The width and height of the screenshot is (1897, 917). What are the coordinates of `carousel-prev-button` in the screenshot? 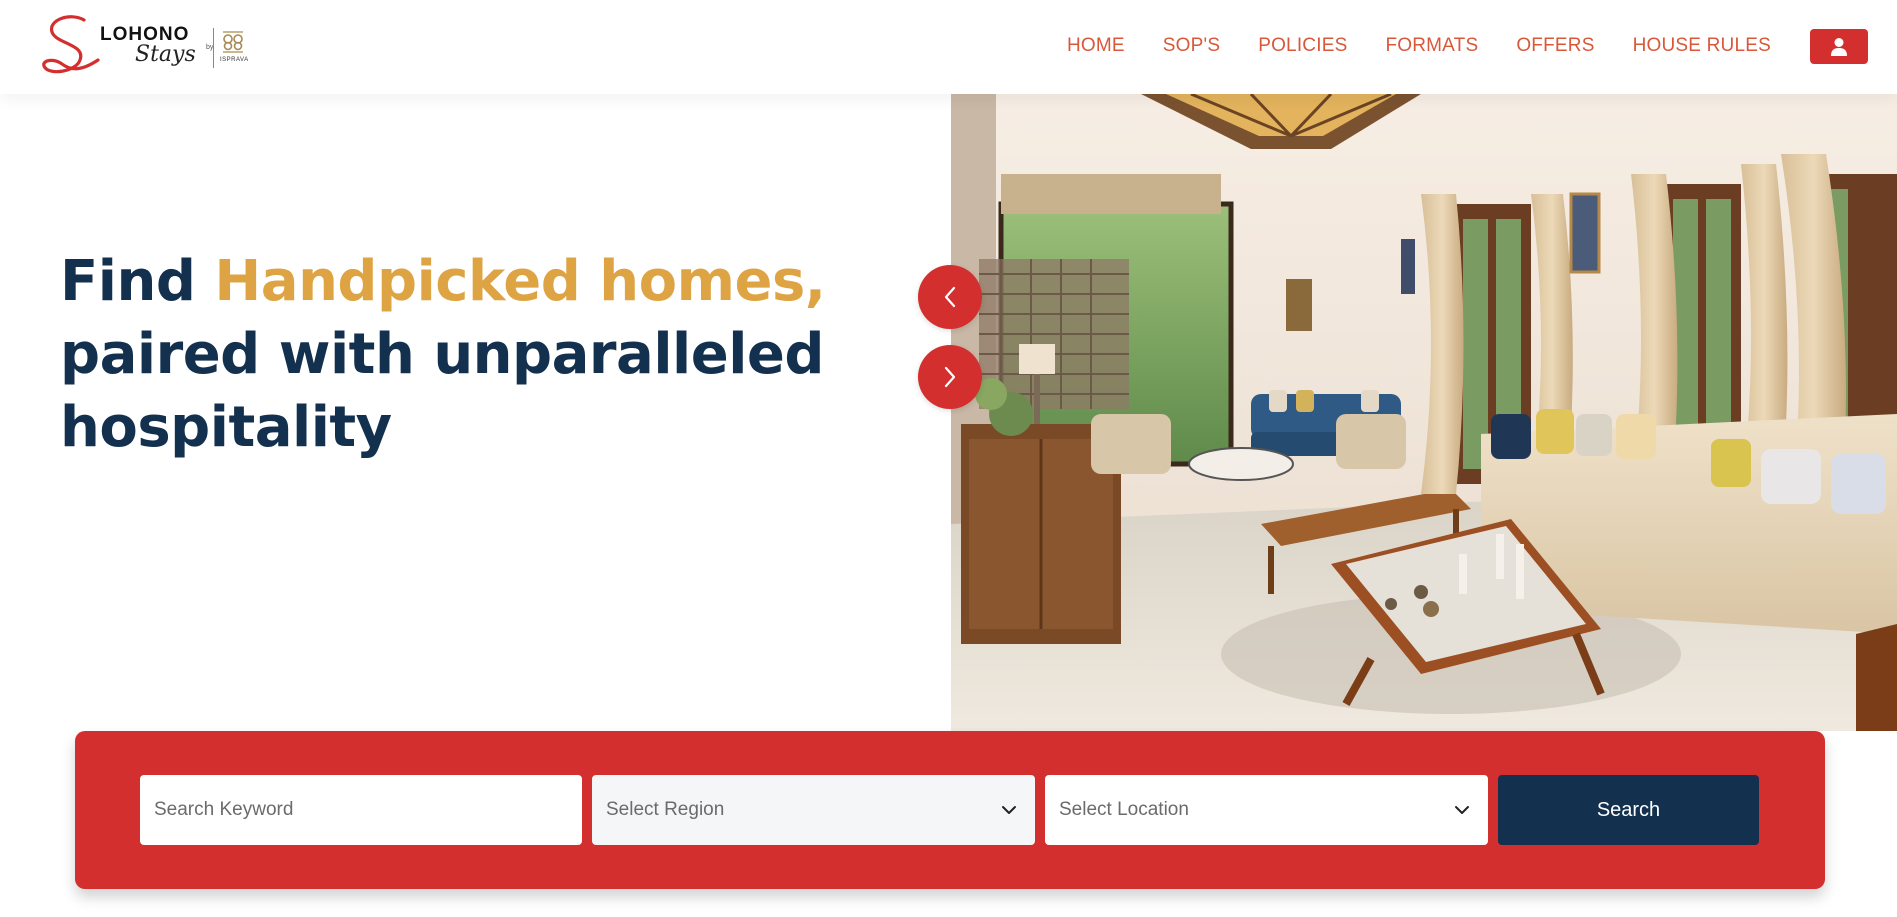 It's located at (950, 297).